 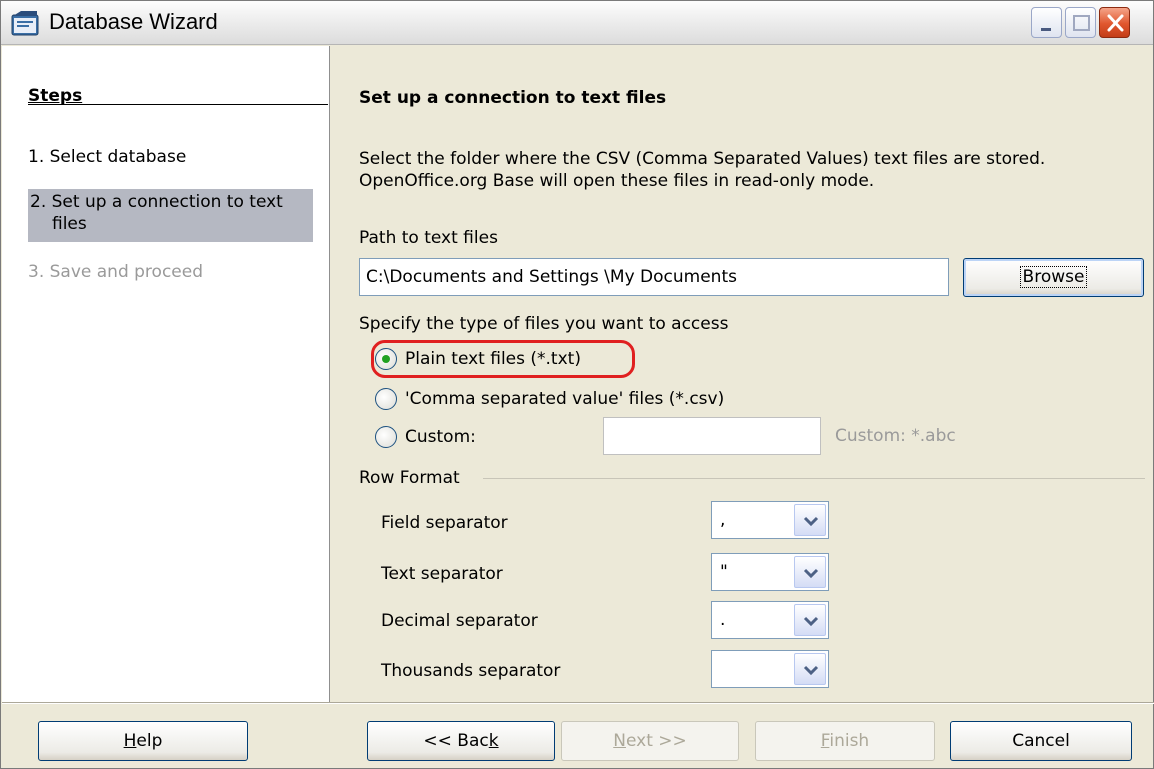 I want to click on next-label-key: N, so click(x=619, y=741).